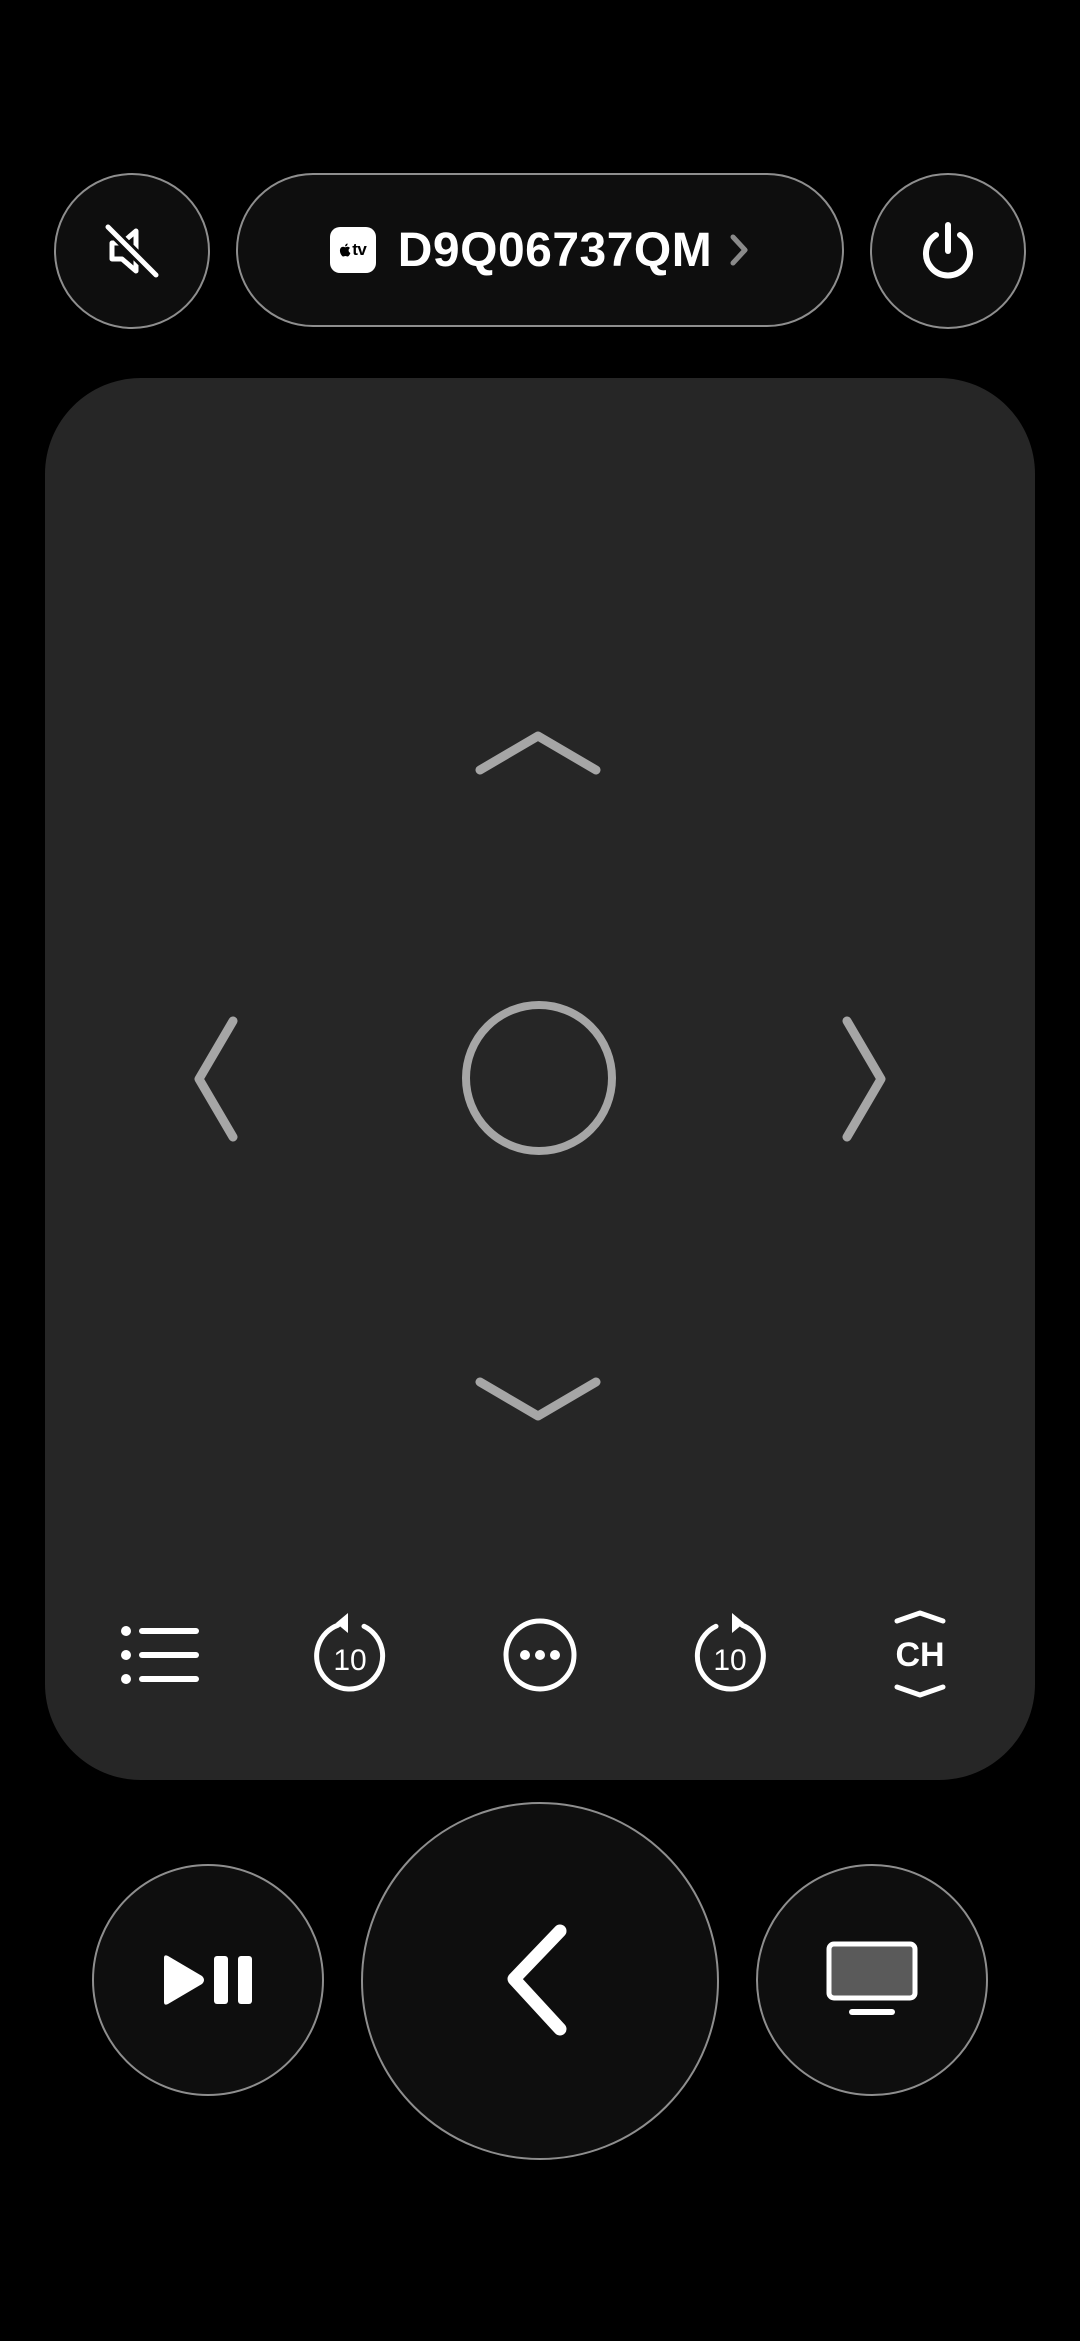 This screenshot has height=2341, width=1080. I want to click on dpad-up-button, so click(538, 753).